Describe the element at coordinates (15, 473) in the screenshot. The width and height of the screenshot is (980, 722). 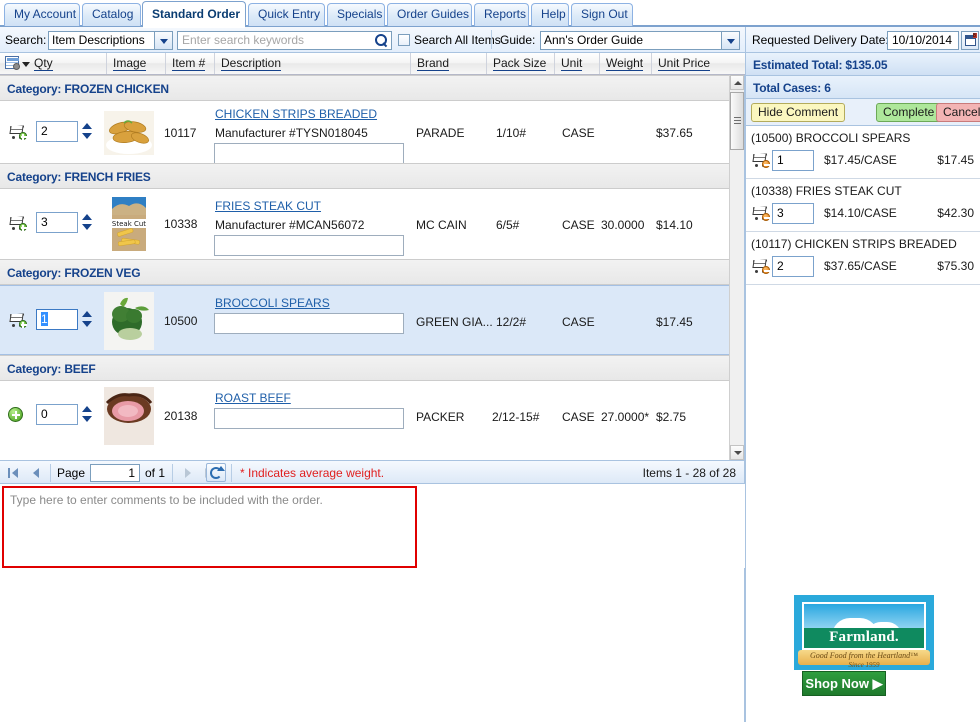
I see `first-page-button` at that location.